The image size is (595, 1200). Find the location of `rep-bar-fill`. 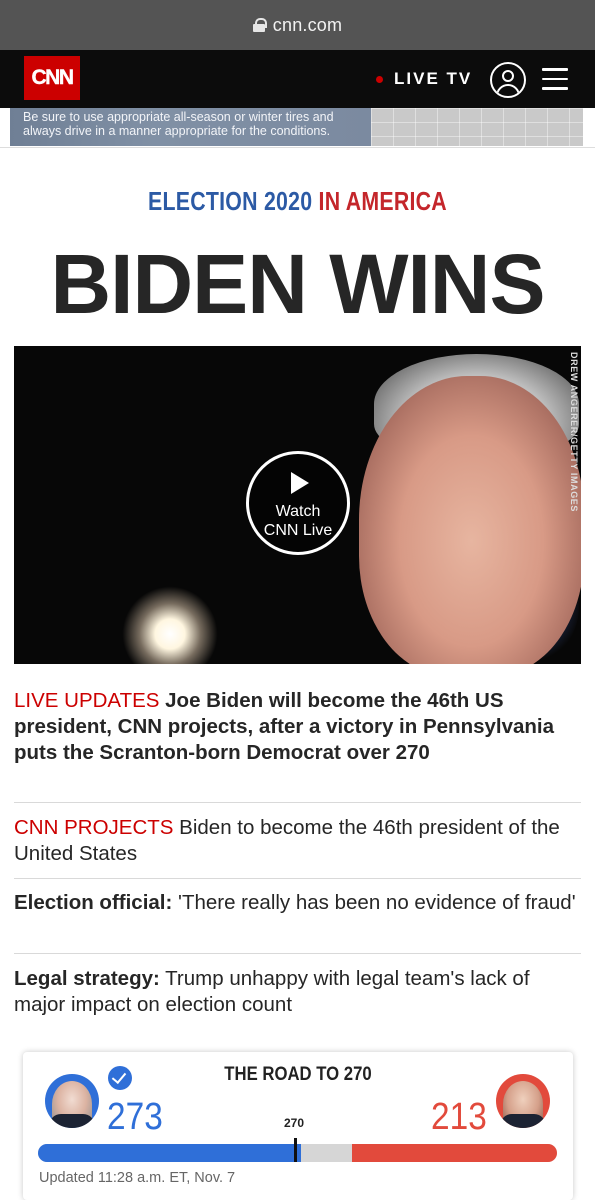

rep-bar-fill is located at coordinates (454, 1153).